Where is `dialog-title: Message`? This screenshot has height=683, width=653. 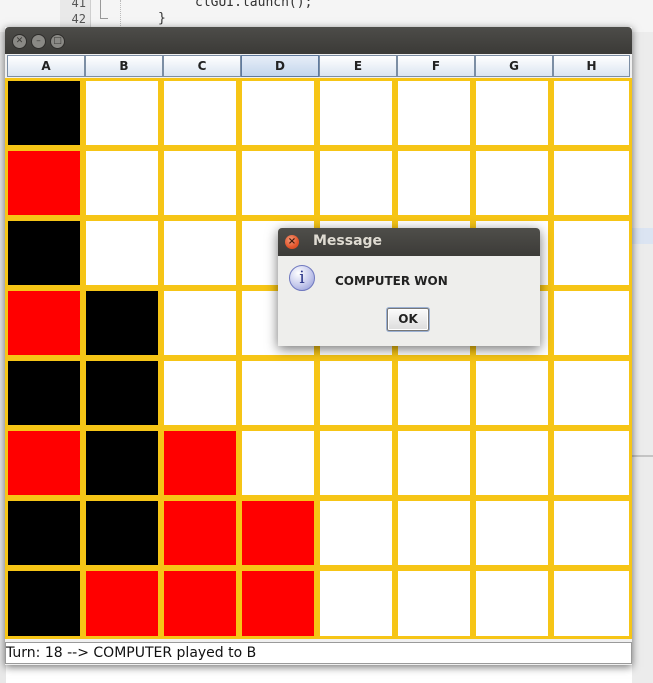 dialog-title: Message is located at coordinates (348, 241).